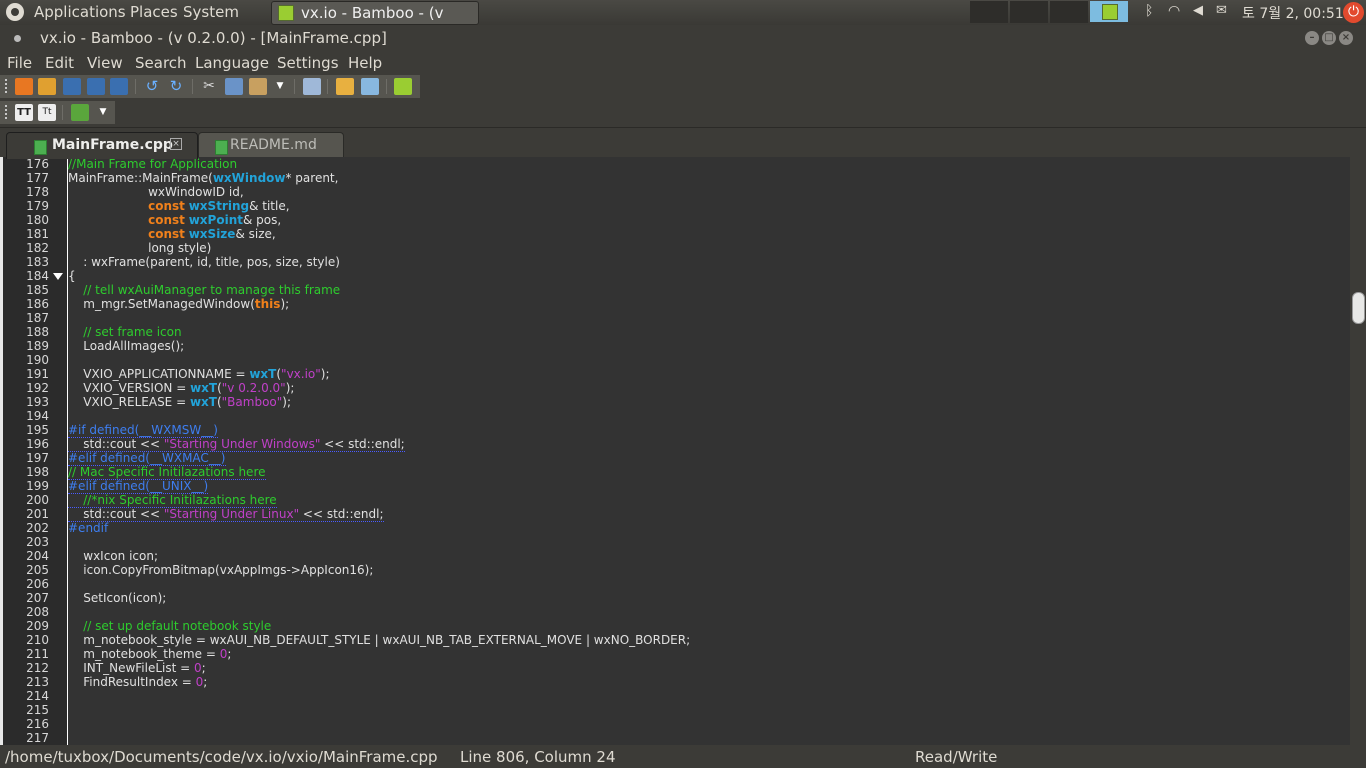  Describe the element at coordinates (1198, 10) in the screenshot. I see `volume-icon: ◀` at that location.